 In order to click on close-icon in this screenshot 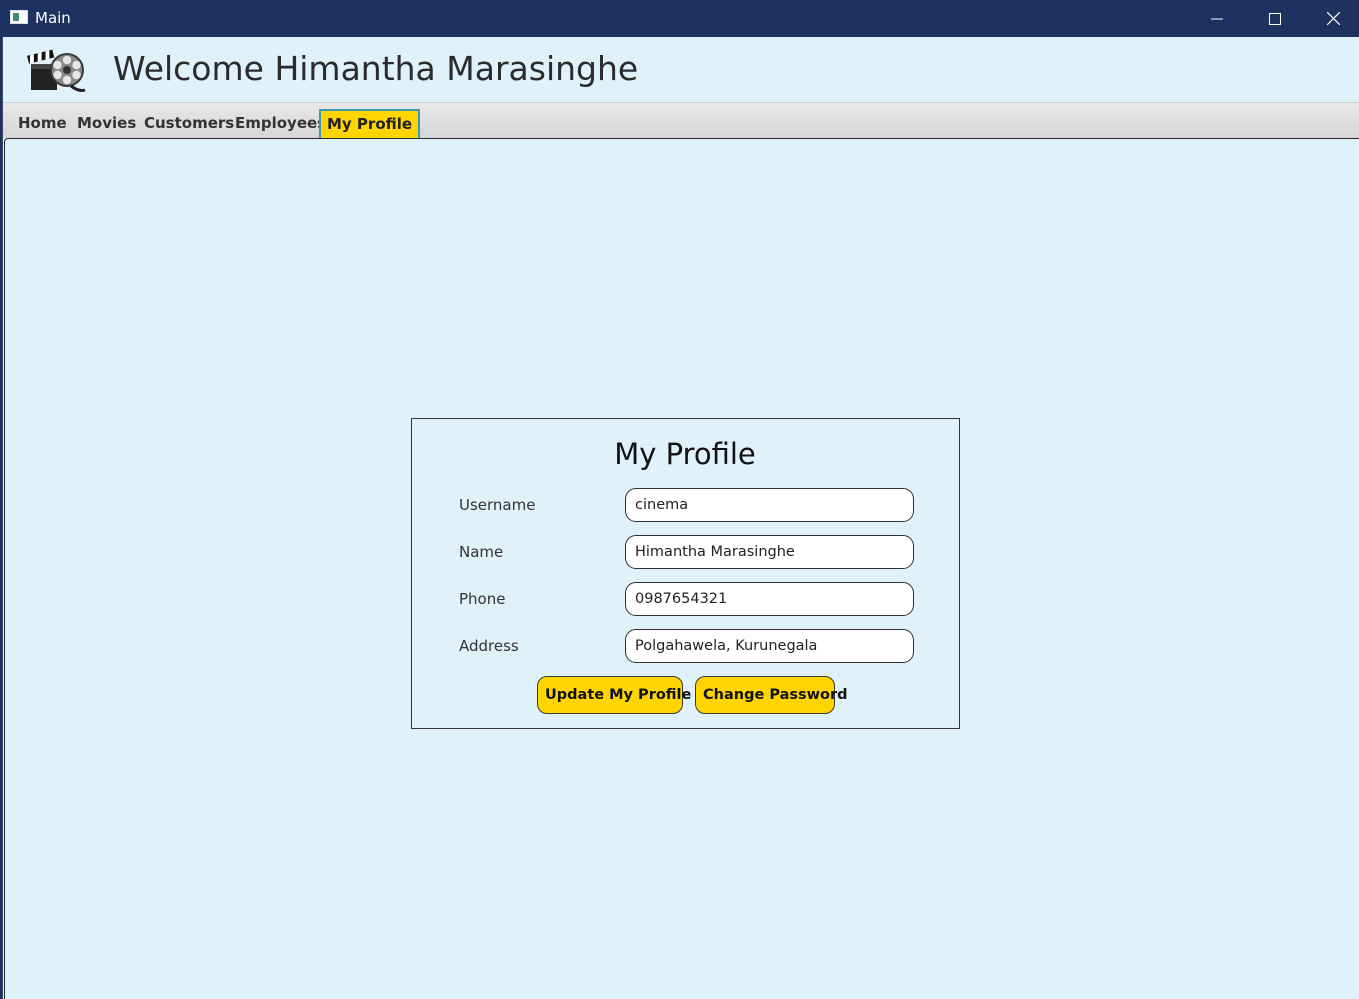, I will do `click(1333, 18)`.